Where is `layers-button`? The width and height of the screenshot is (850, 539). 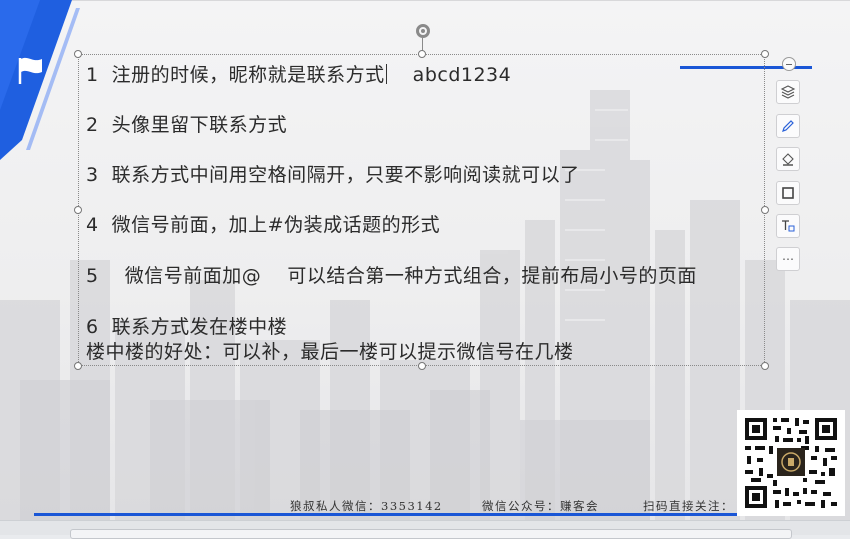 layers-button is located at coordinates (788, 92).